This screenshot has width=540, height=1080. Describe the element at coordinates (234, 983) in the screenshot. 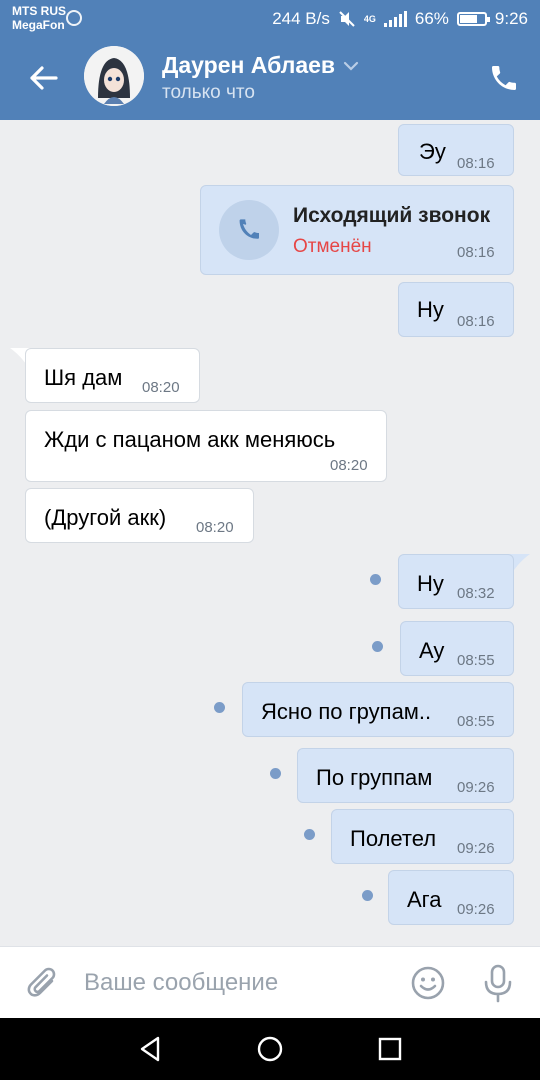

I see `message-input` at that location.